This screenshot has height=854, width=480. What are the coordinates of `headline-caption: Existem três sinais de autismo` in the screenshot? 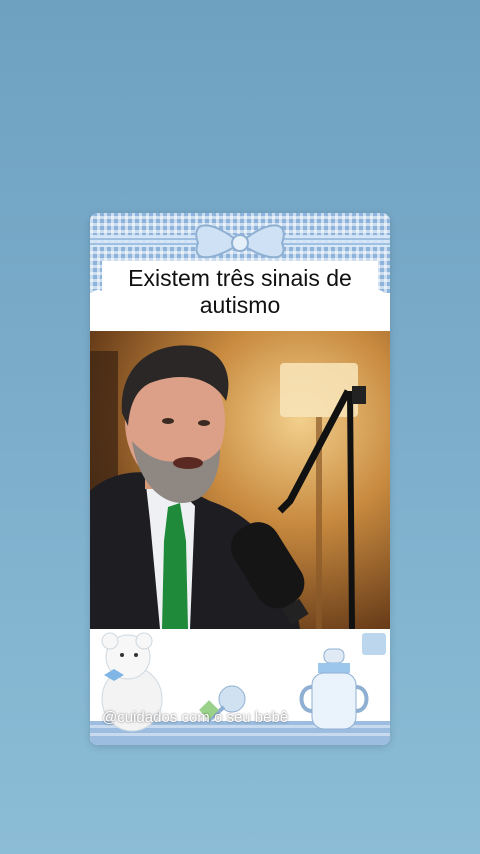 It's located at (240, 292).